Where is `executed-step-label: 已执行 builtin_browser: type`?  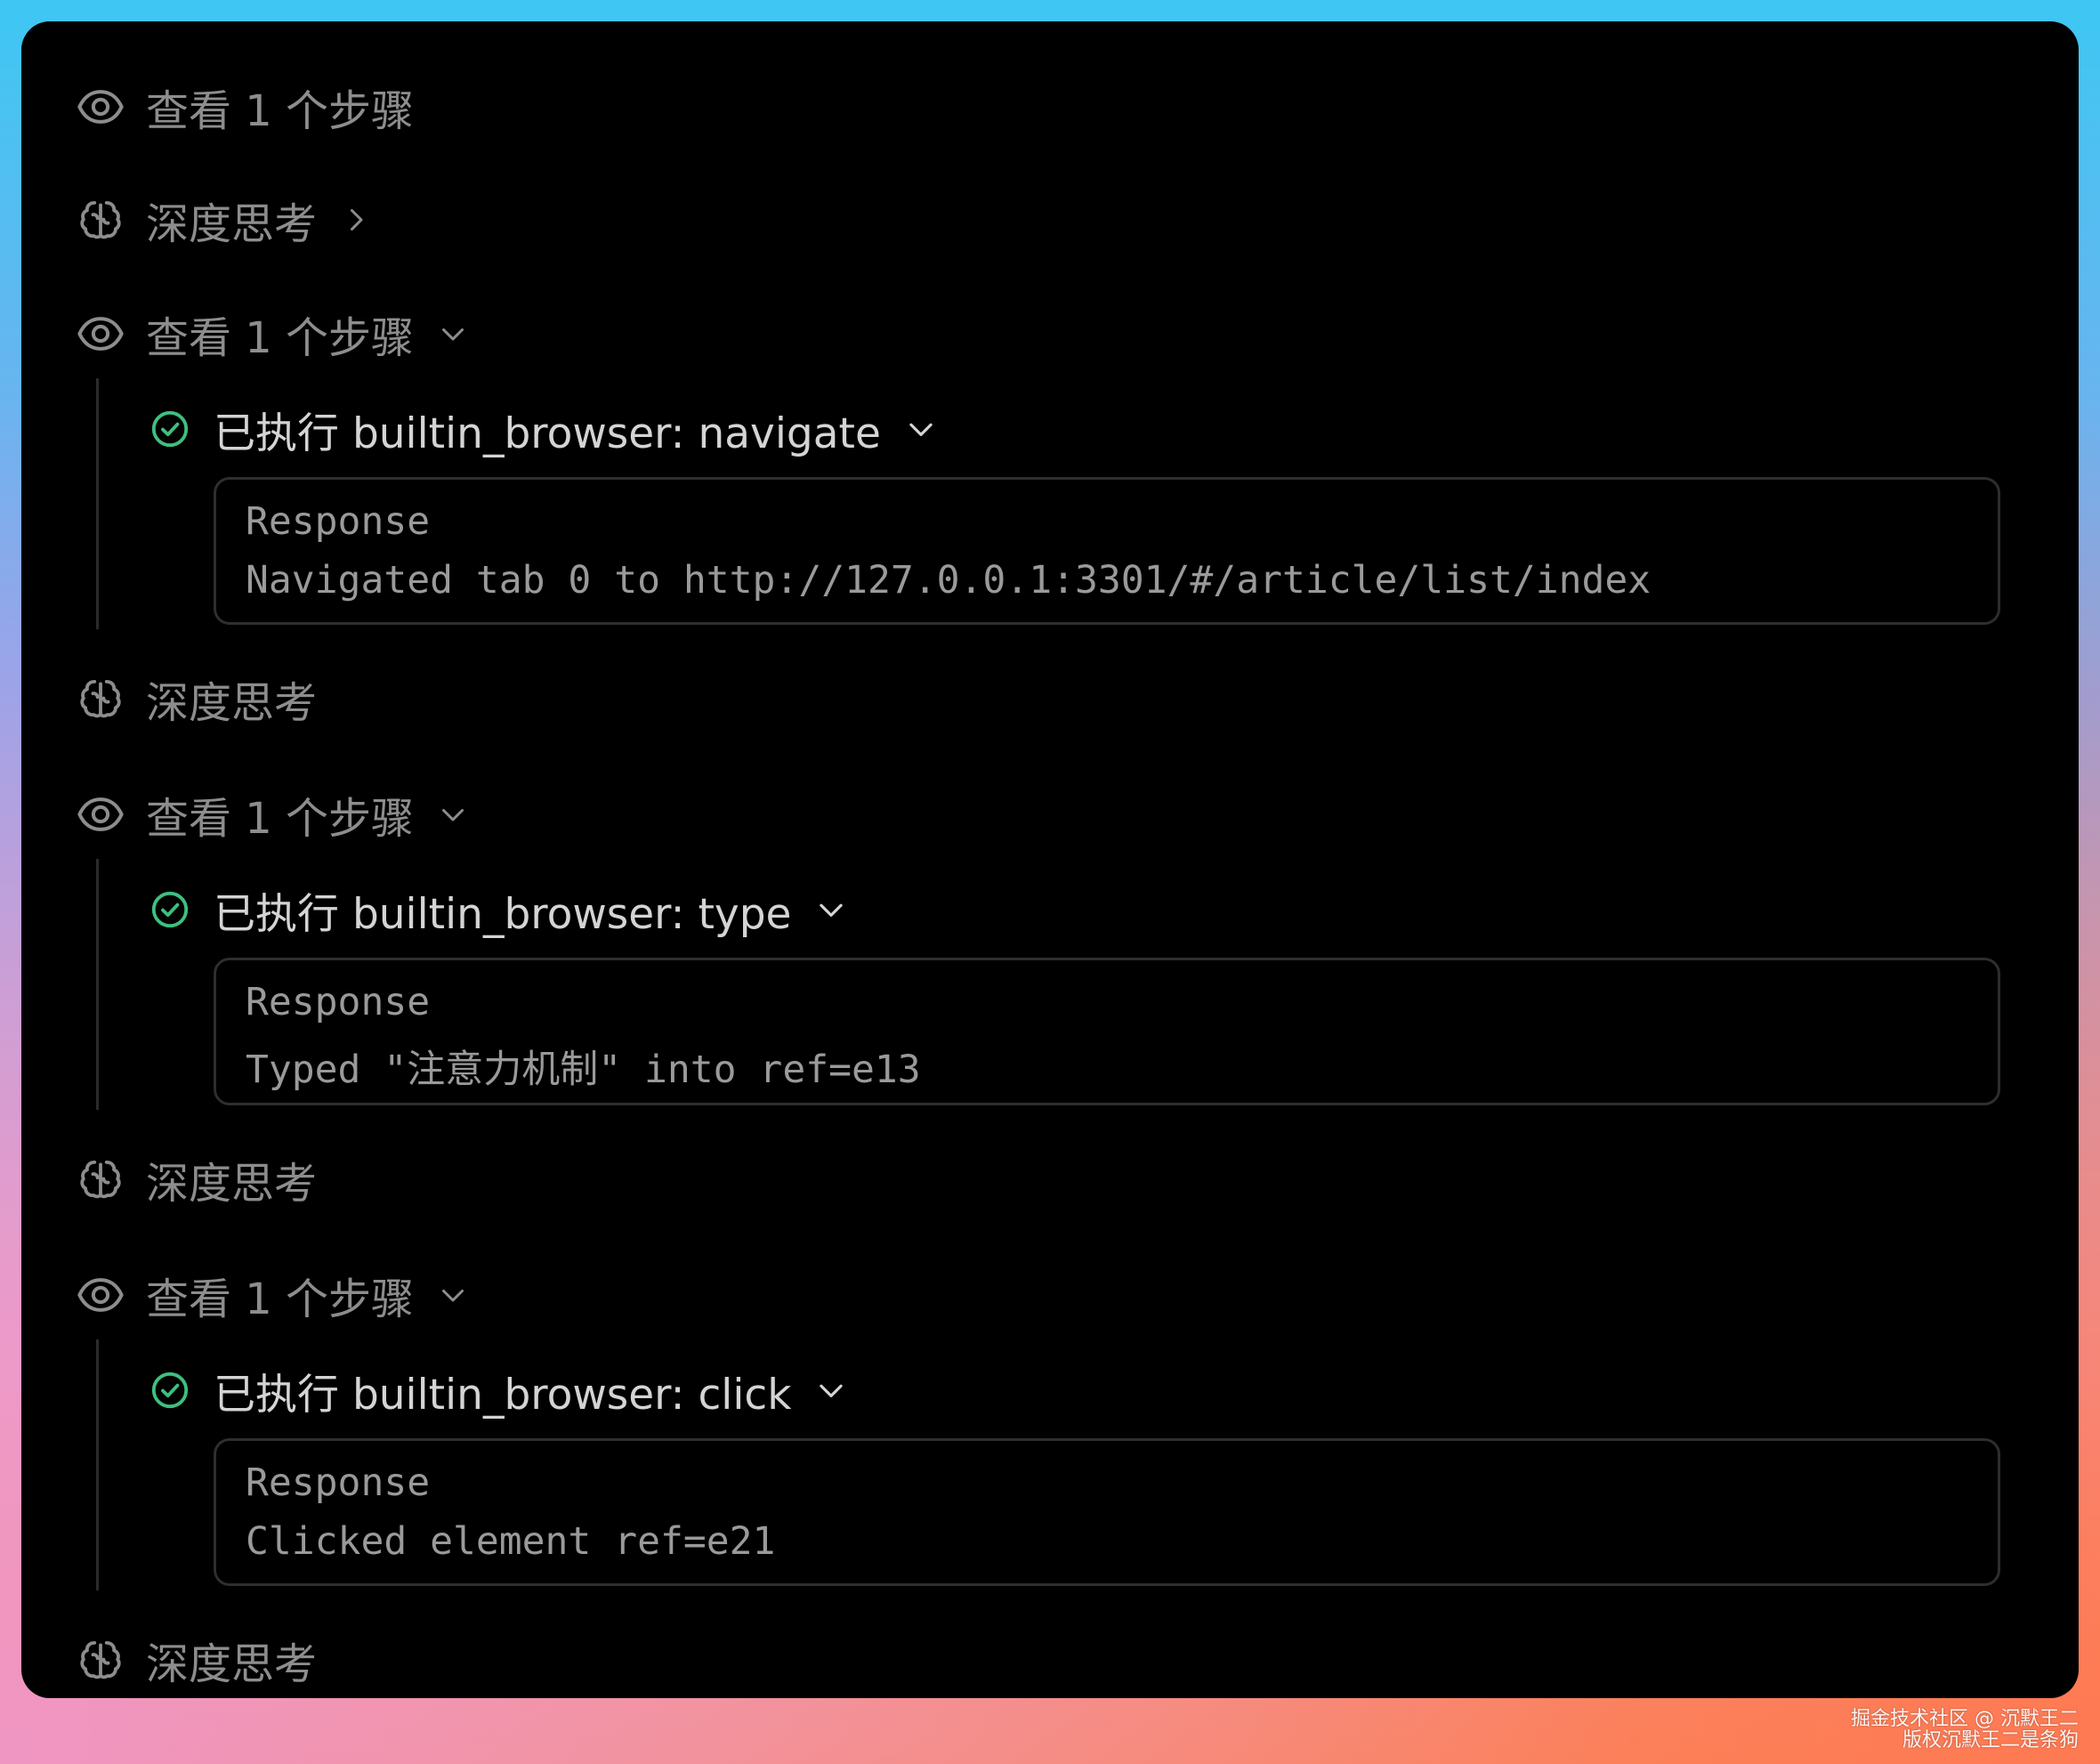 executed-step-label: 已执行 builtin_browser: type is located at coordinates (503, 914).